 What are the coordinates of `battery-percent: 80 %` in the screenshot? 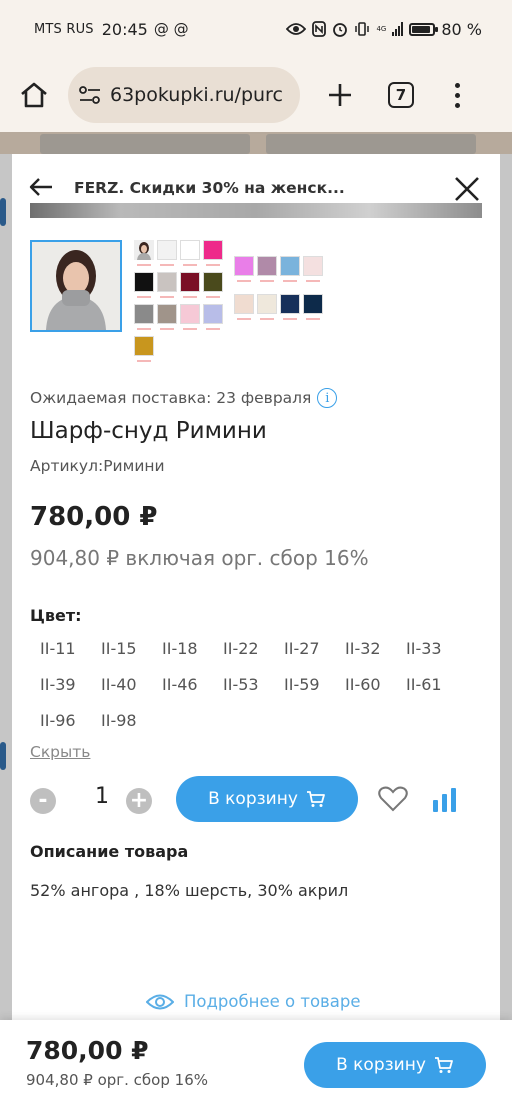 It's located at (461, 29).